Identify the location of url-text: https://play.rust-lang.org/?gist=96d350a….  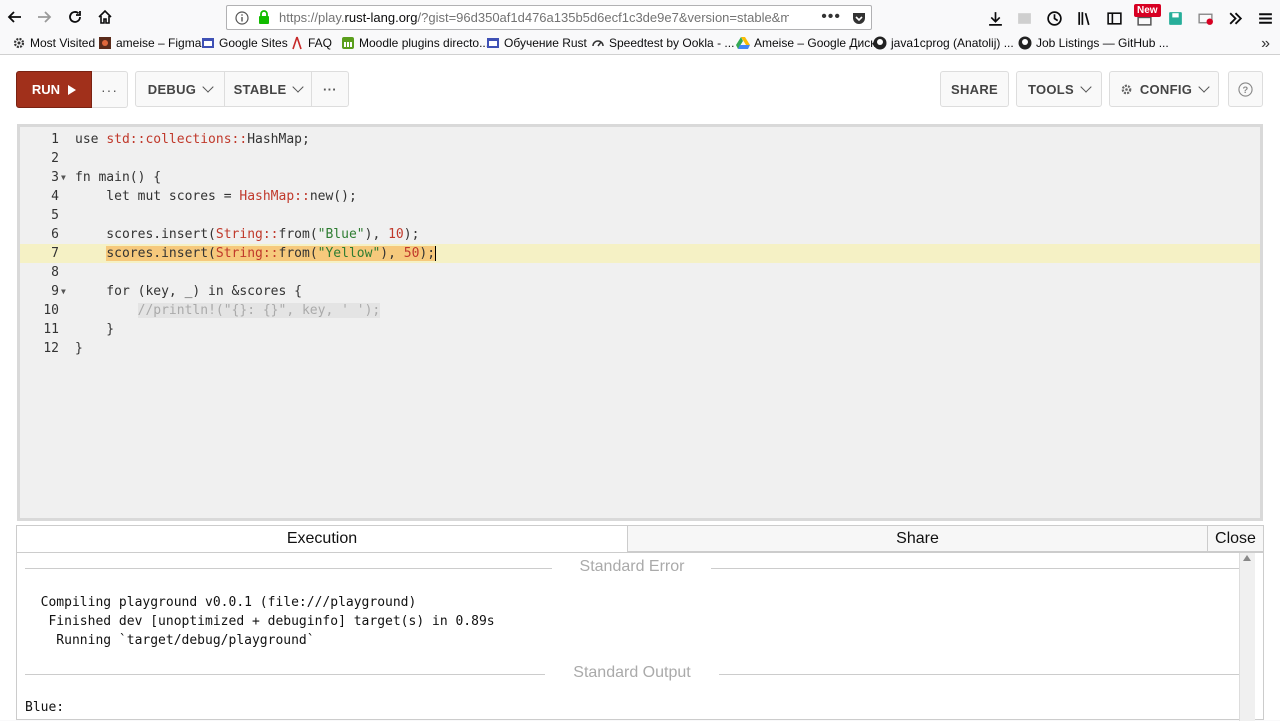
(534, 17).